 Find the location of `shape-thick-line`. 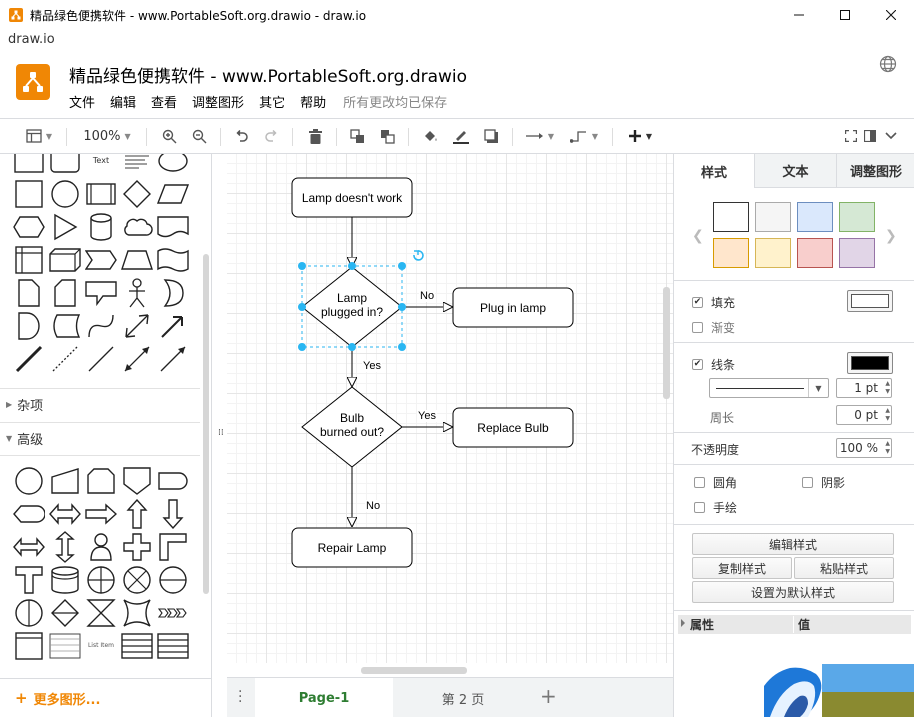

shape-thick-line is located at coordinates (29, 358).